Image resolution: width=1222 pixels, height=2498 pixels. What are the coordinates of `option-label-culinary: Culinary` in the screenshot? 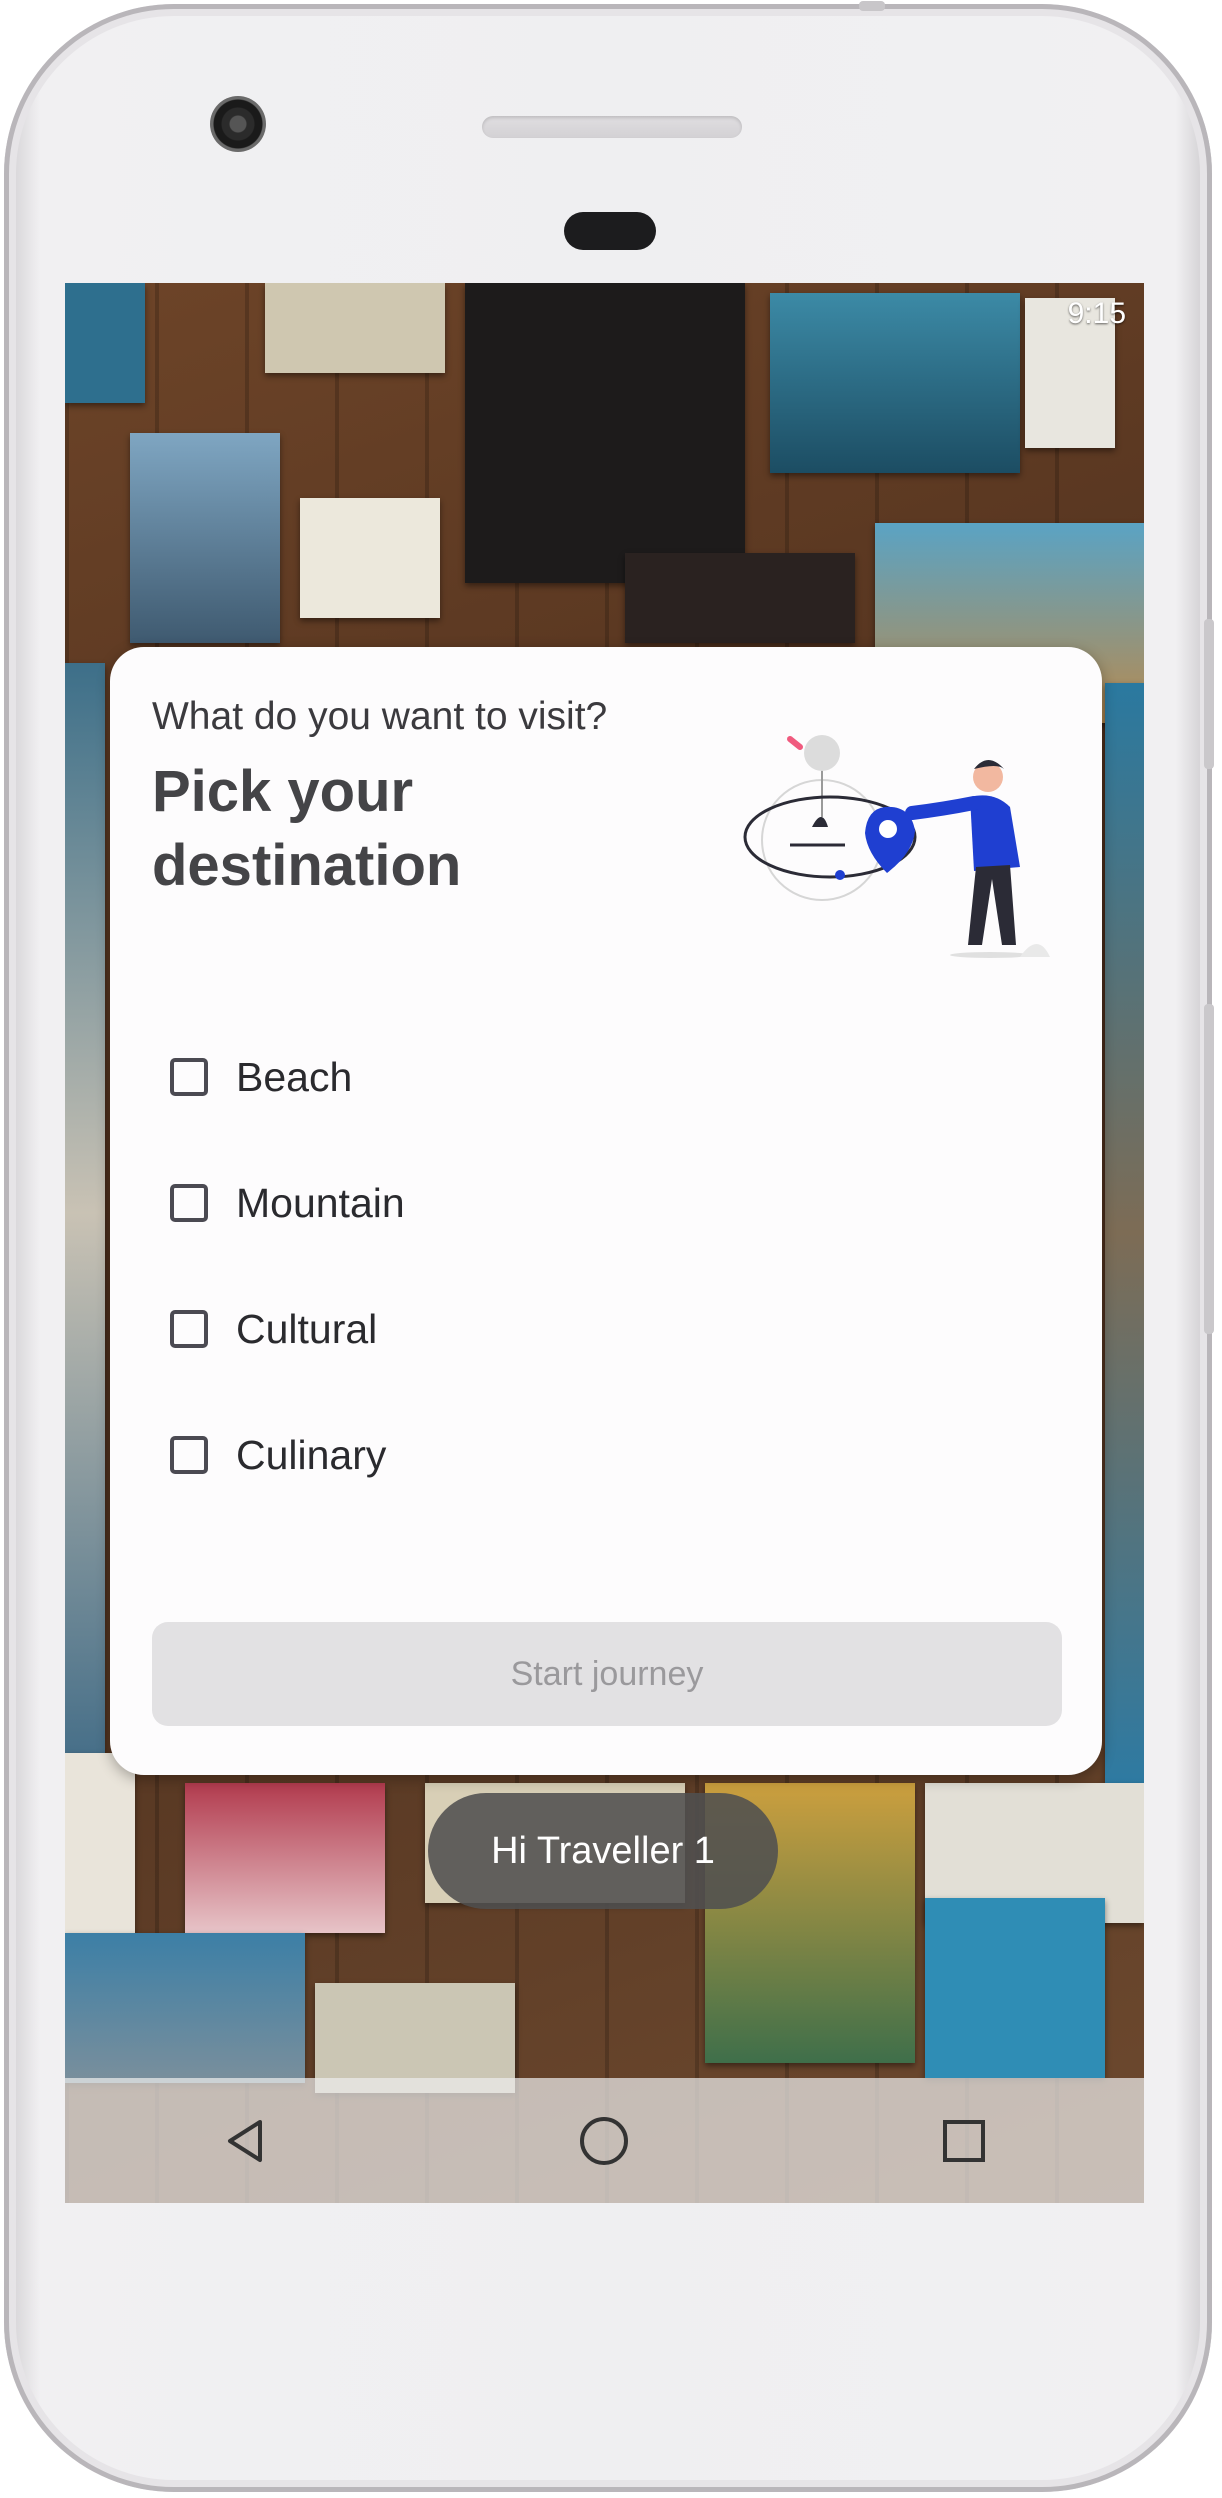 It's located at (311, 1454).